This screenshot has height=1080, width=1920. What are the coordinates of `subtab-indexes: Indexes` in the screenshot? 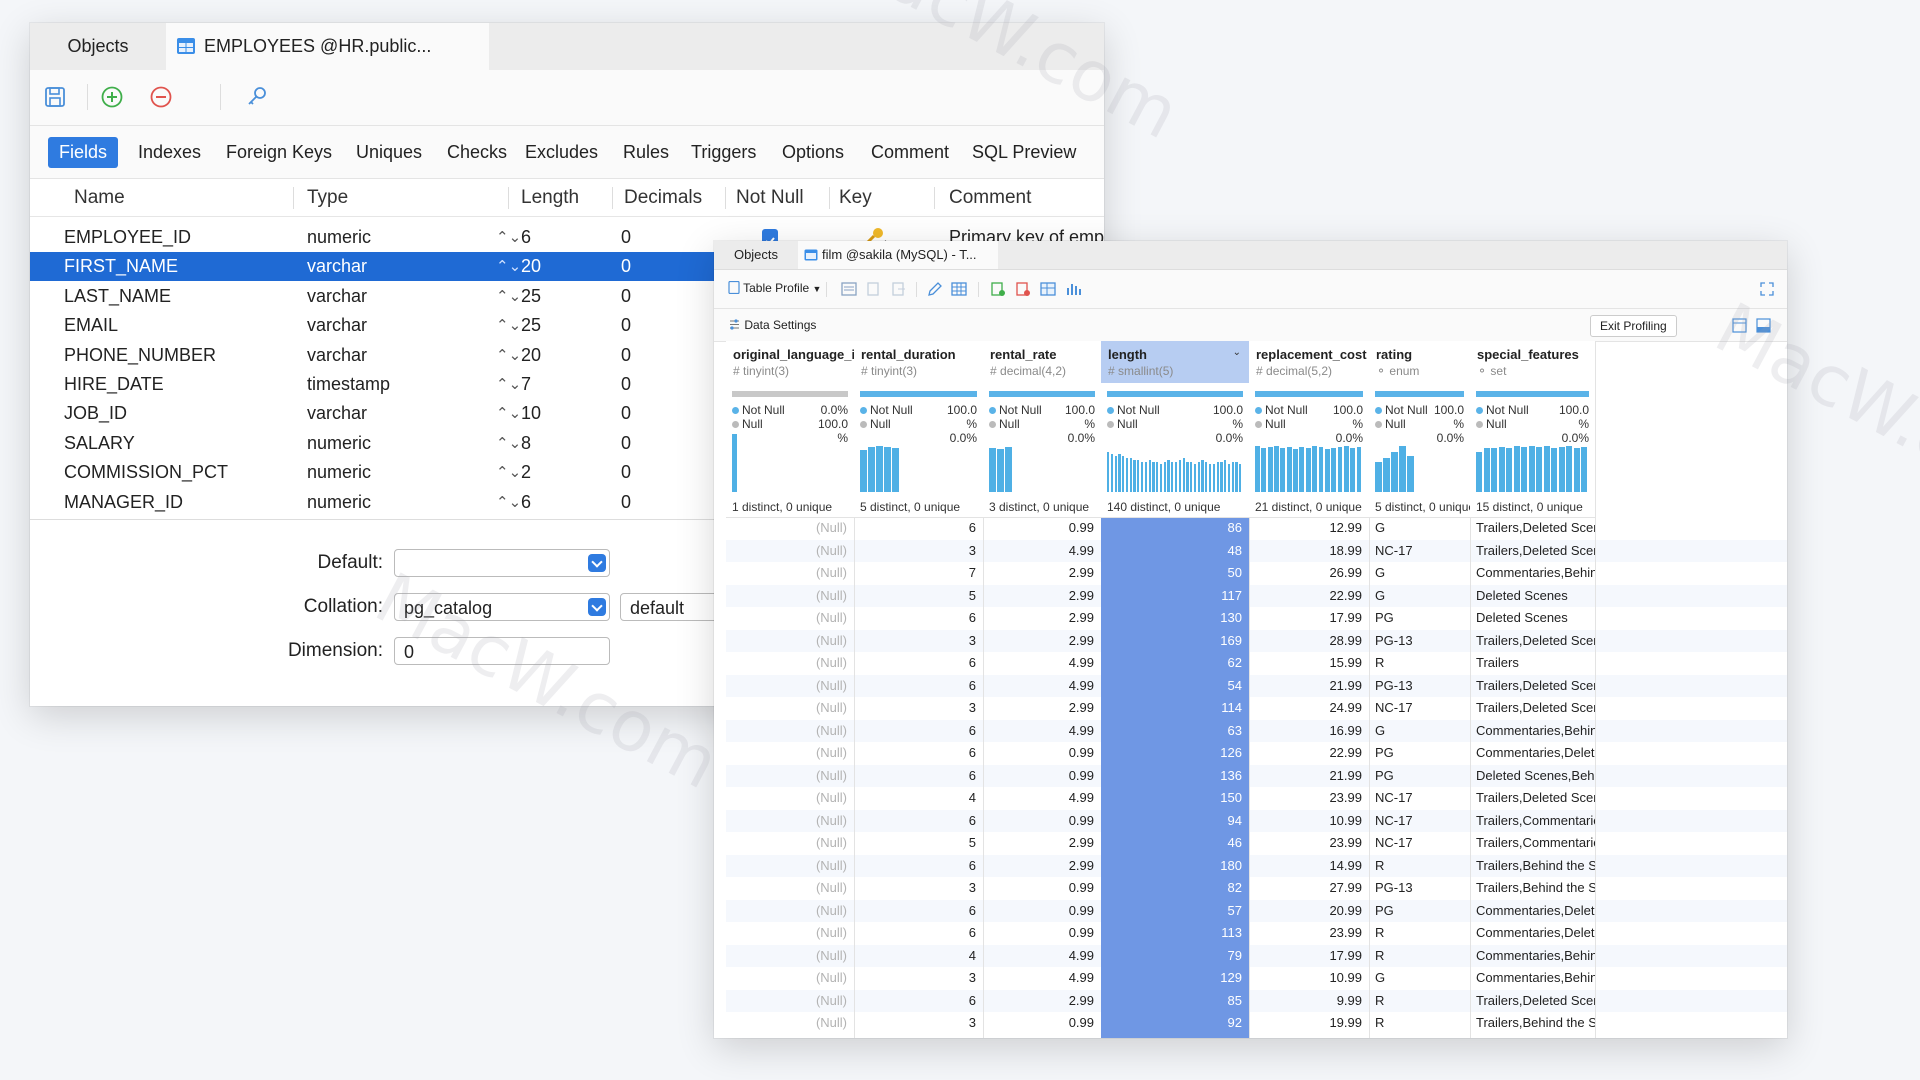 It's located at (169, 152).